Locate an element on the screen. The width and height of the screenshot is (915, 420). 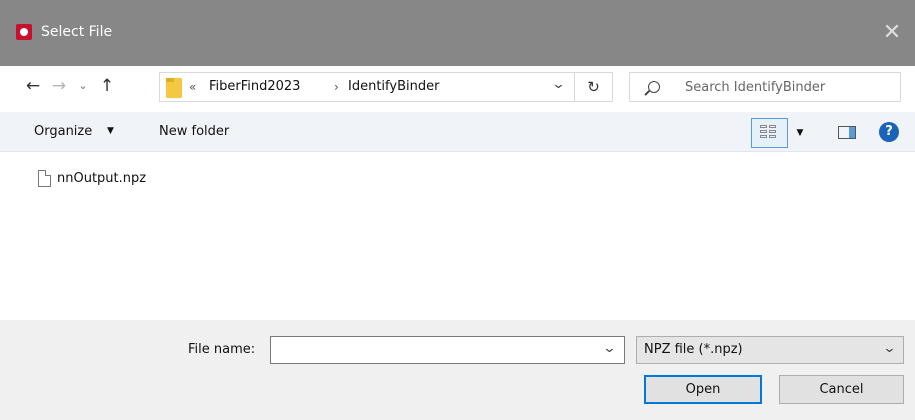
recent-locations-chevron-icon: ⌄ is located at coordinates (83, 86).